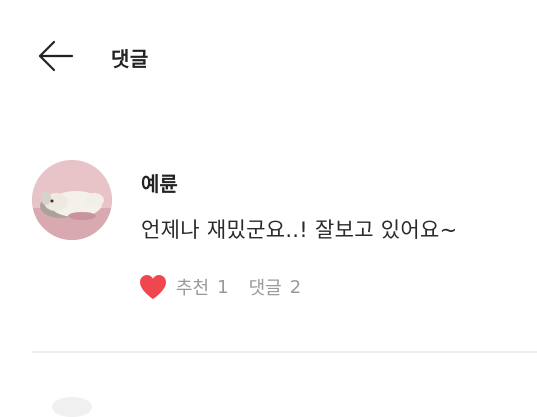  What do you see at coordinates (159, 182) in the screenshot?
I see `comment-author: 예륜` at bounding box center [159, 182].